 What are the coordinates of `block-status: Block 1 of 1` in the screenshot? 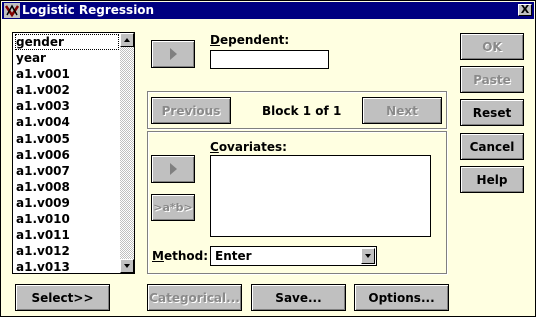 It's located at (302, 111).